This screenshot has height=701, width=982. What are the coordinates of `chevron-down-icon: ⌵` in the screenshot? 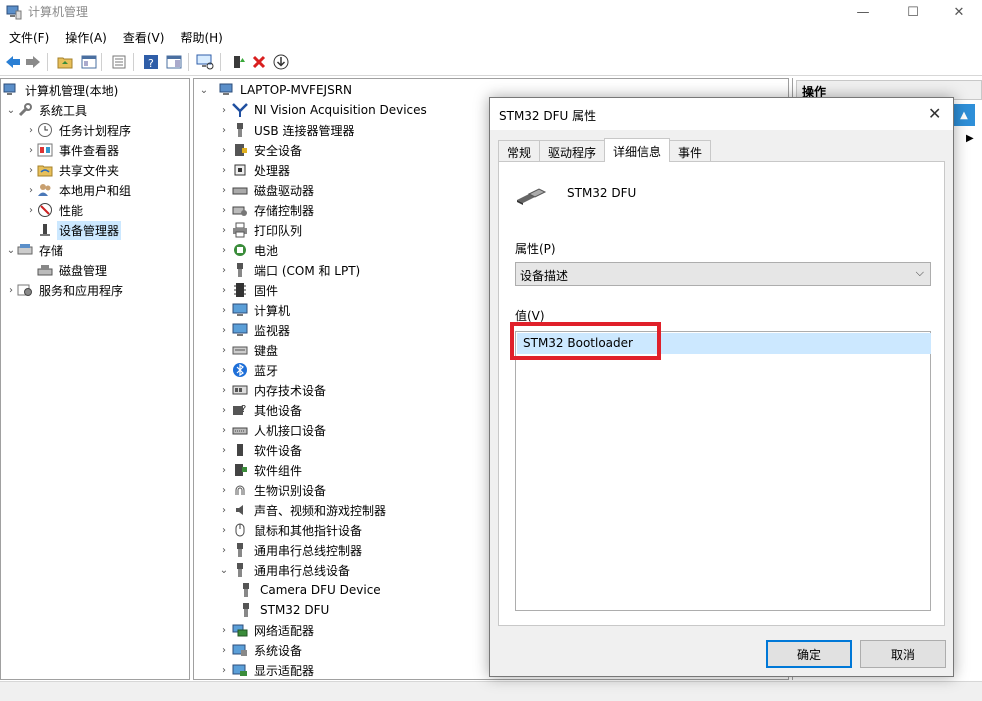 It's located at (920, 273).